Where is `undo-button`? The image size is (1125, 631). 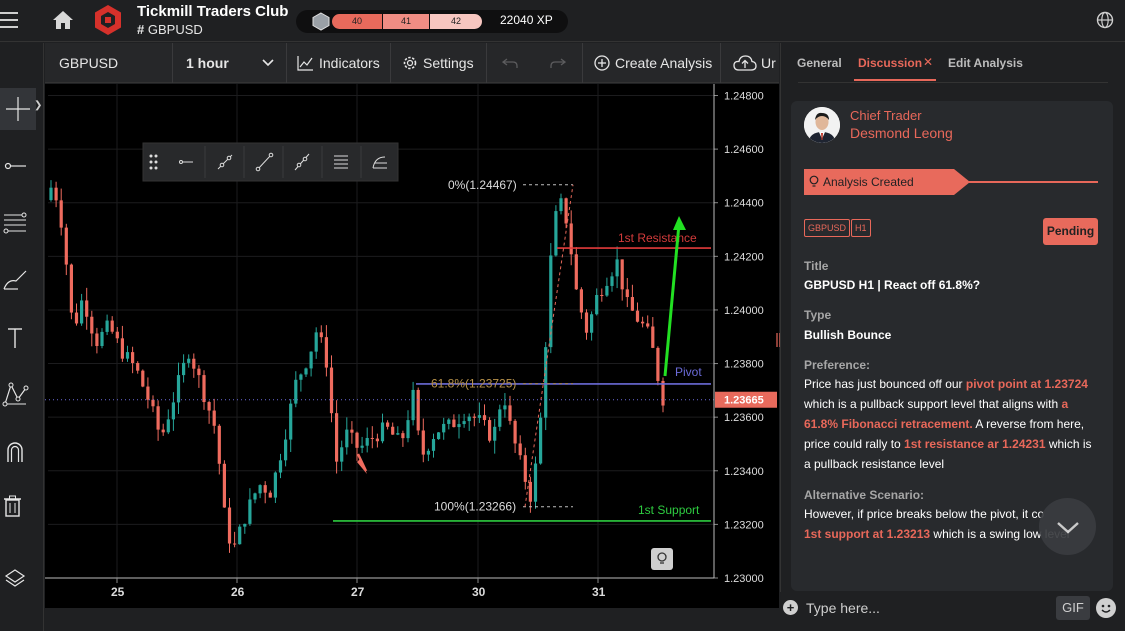 undo-button is located at coordinates (511, 63).